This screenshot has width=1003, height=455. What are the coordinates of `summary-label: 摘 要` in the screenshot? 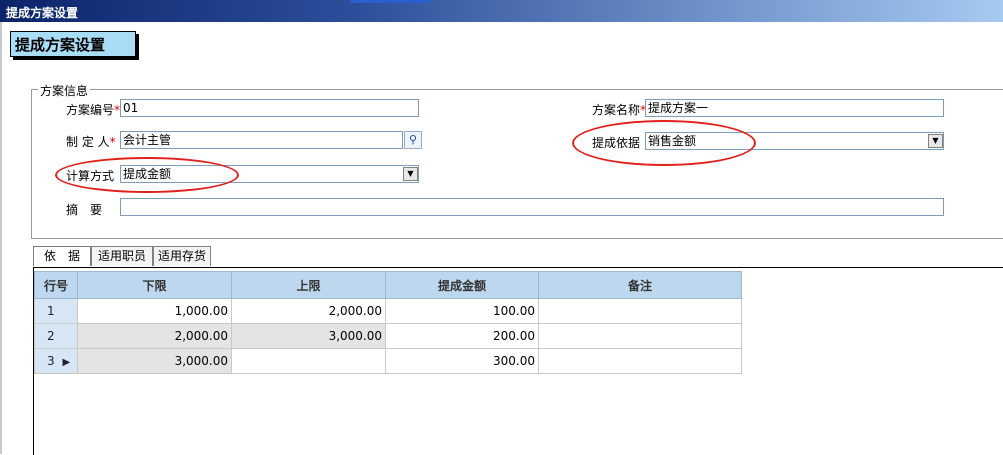 It's located at (84, 210).